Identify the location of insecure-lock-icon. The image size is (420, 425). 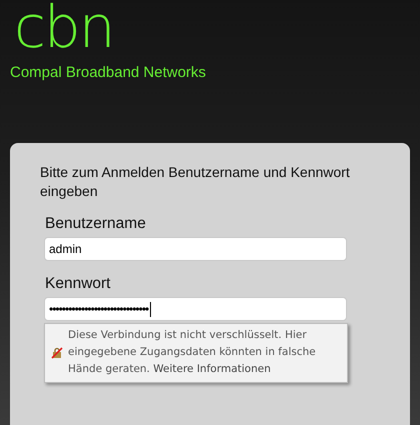
(57, 352).